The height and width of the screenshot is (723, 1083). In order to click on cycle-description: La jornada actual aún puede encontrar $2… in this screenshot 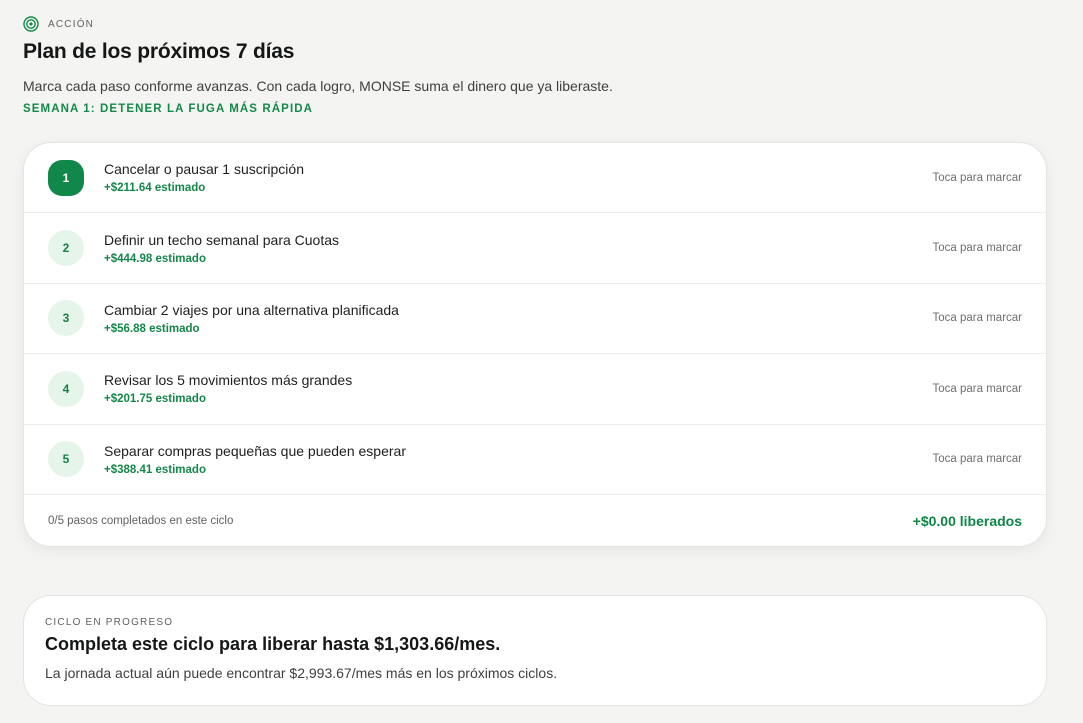, I will do `click(301, 673)`.